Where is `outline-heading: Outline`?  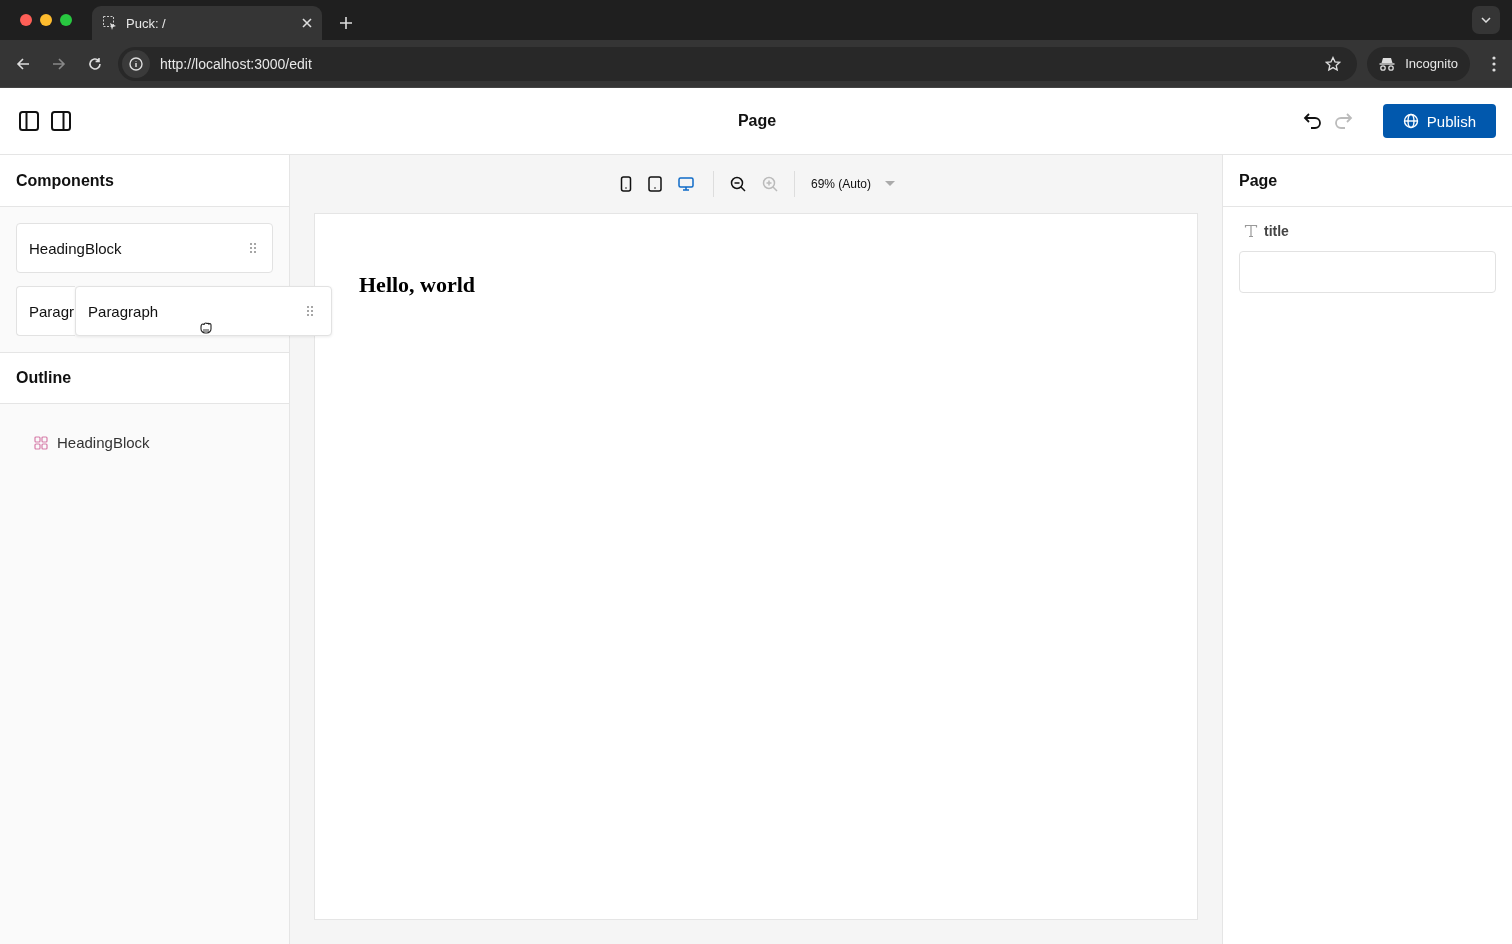
outline-heading: Outline is located at coordinates (144, 378).